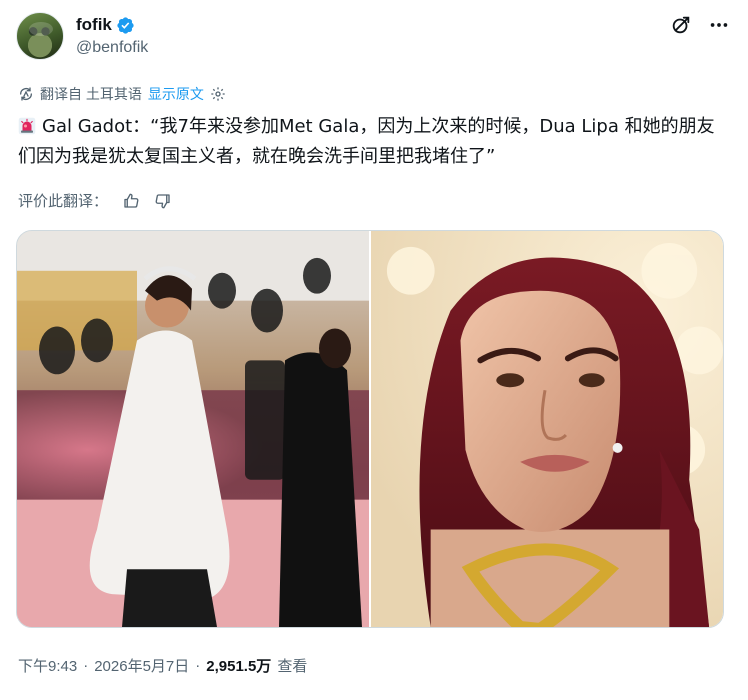 This screenshot has width=748, height=700. What do you see at coordinates (176, 94) in the screenshot?
I see `show-original-link: 显示原文` at bounding box center [176, 94].